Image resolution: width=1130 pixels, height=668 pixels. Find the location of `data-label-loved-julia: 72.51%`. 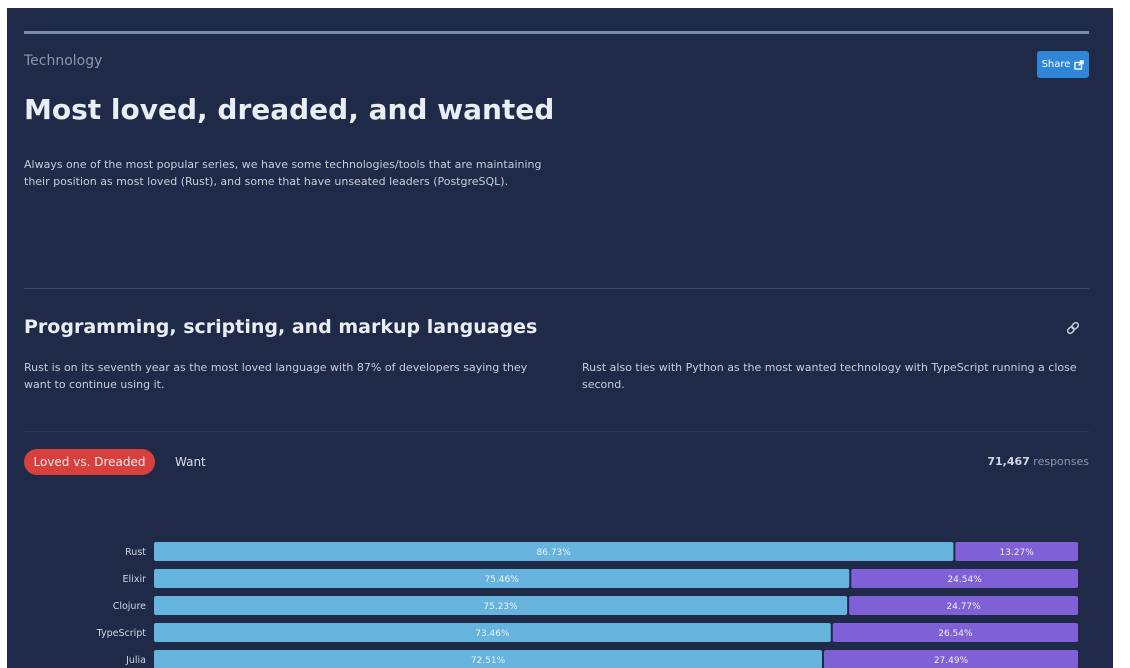

data-label-loved-julia: 72.51% is located at coordinates (488, 661).